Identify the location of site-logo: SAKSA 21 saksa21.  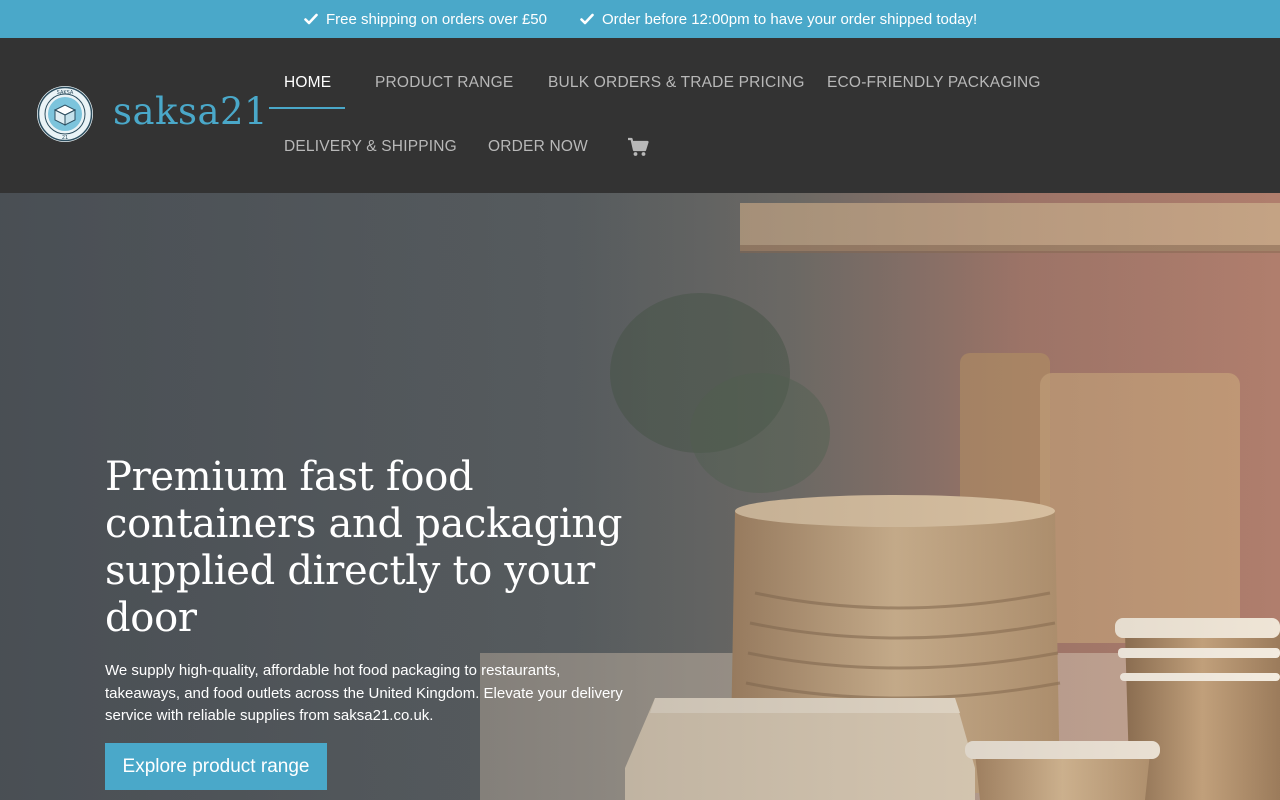
(152, 114).